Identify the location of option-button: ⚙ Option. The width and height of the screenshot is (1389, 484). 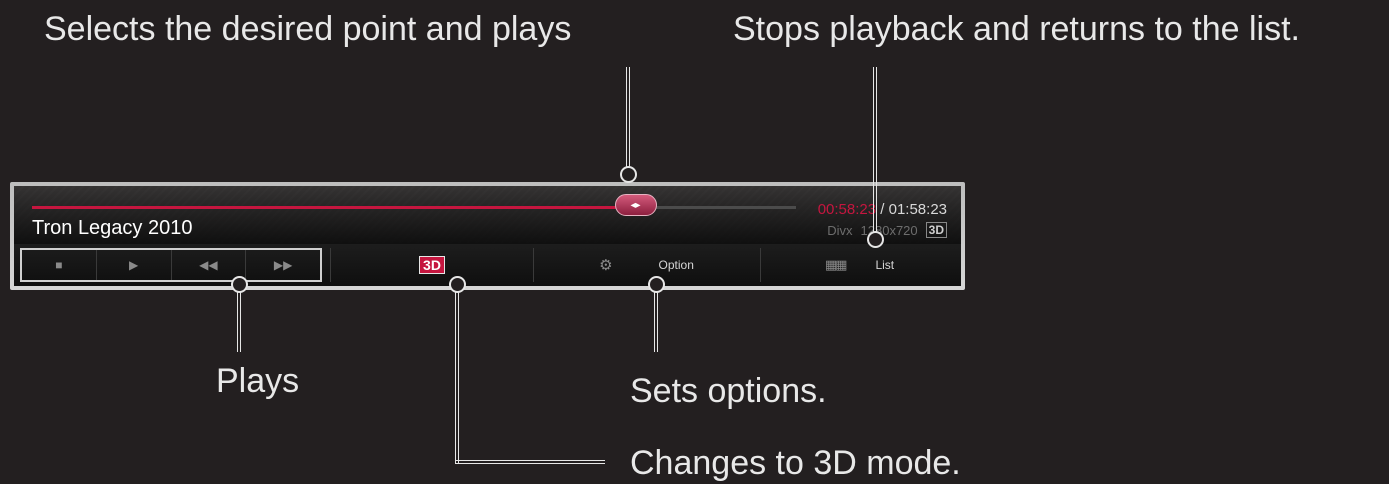
(646, 265).